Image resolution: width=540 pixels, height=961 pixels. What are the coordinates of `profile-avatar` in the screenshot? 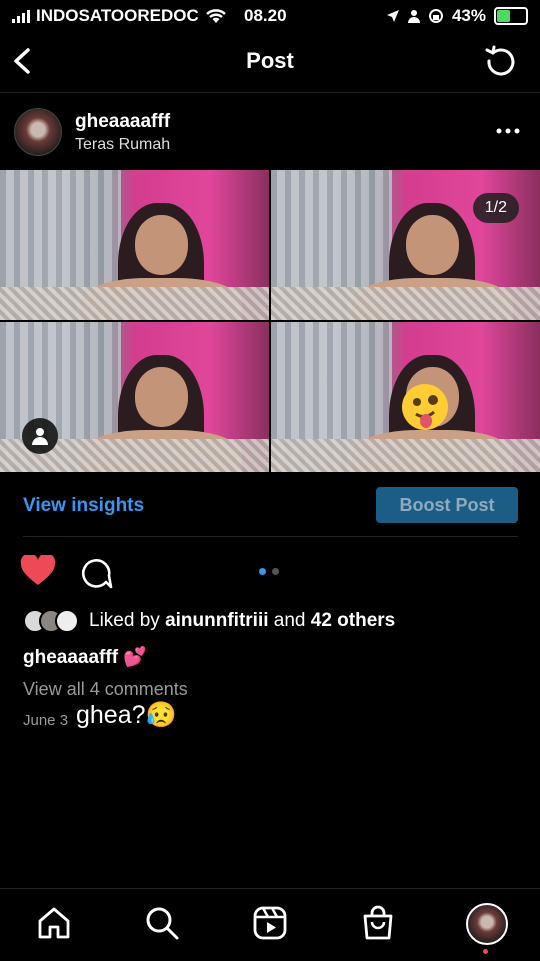 It's located at (487, 924).